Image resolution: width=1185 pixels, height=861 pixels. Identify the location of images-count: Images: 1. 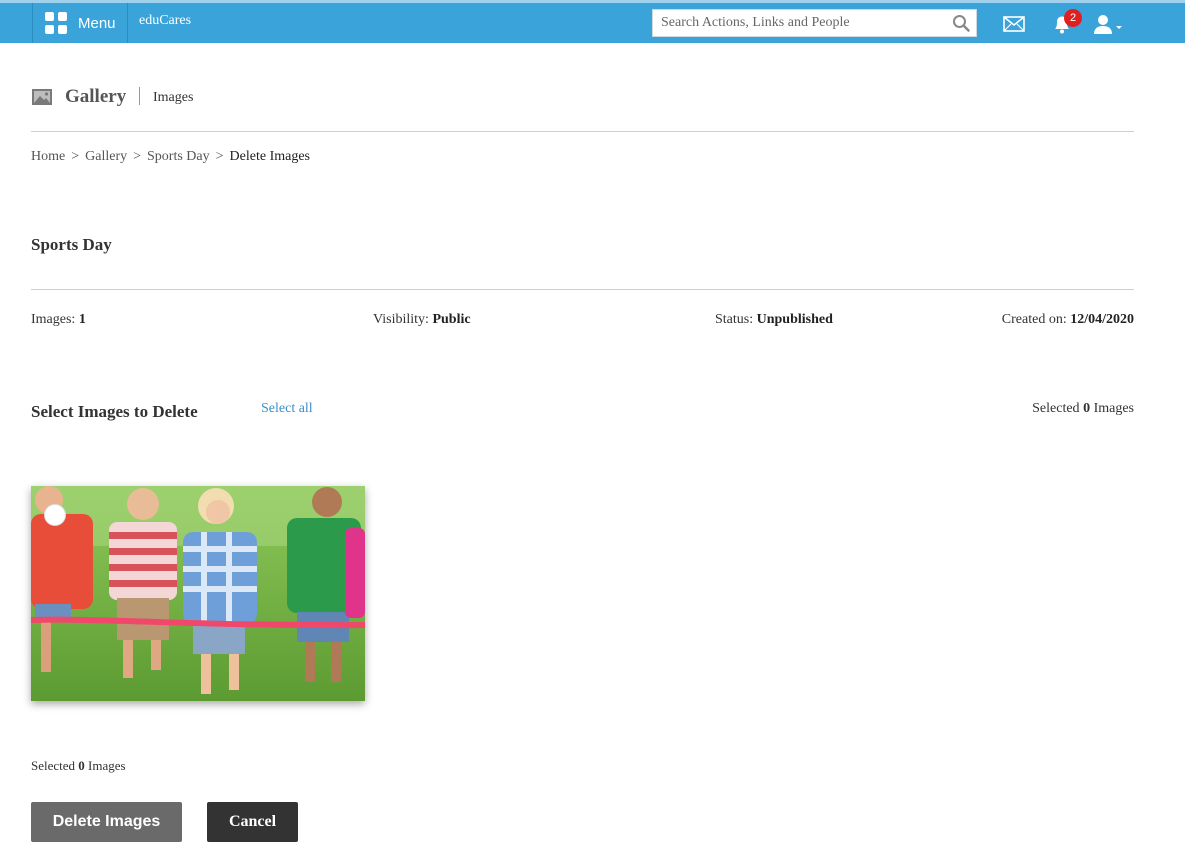
(58, 320).